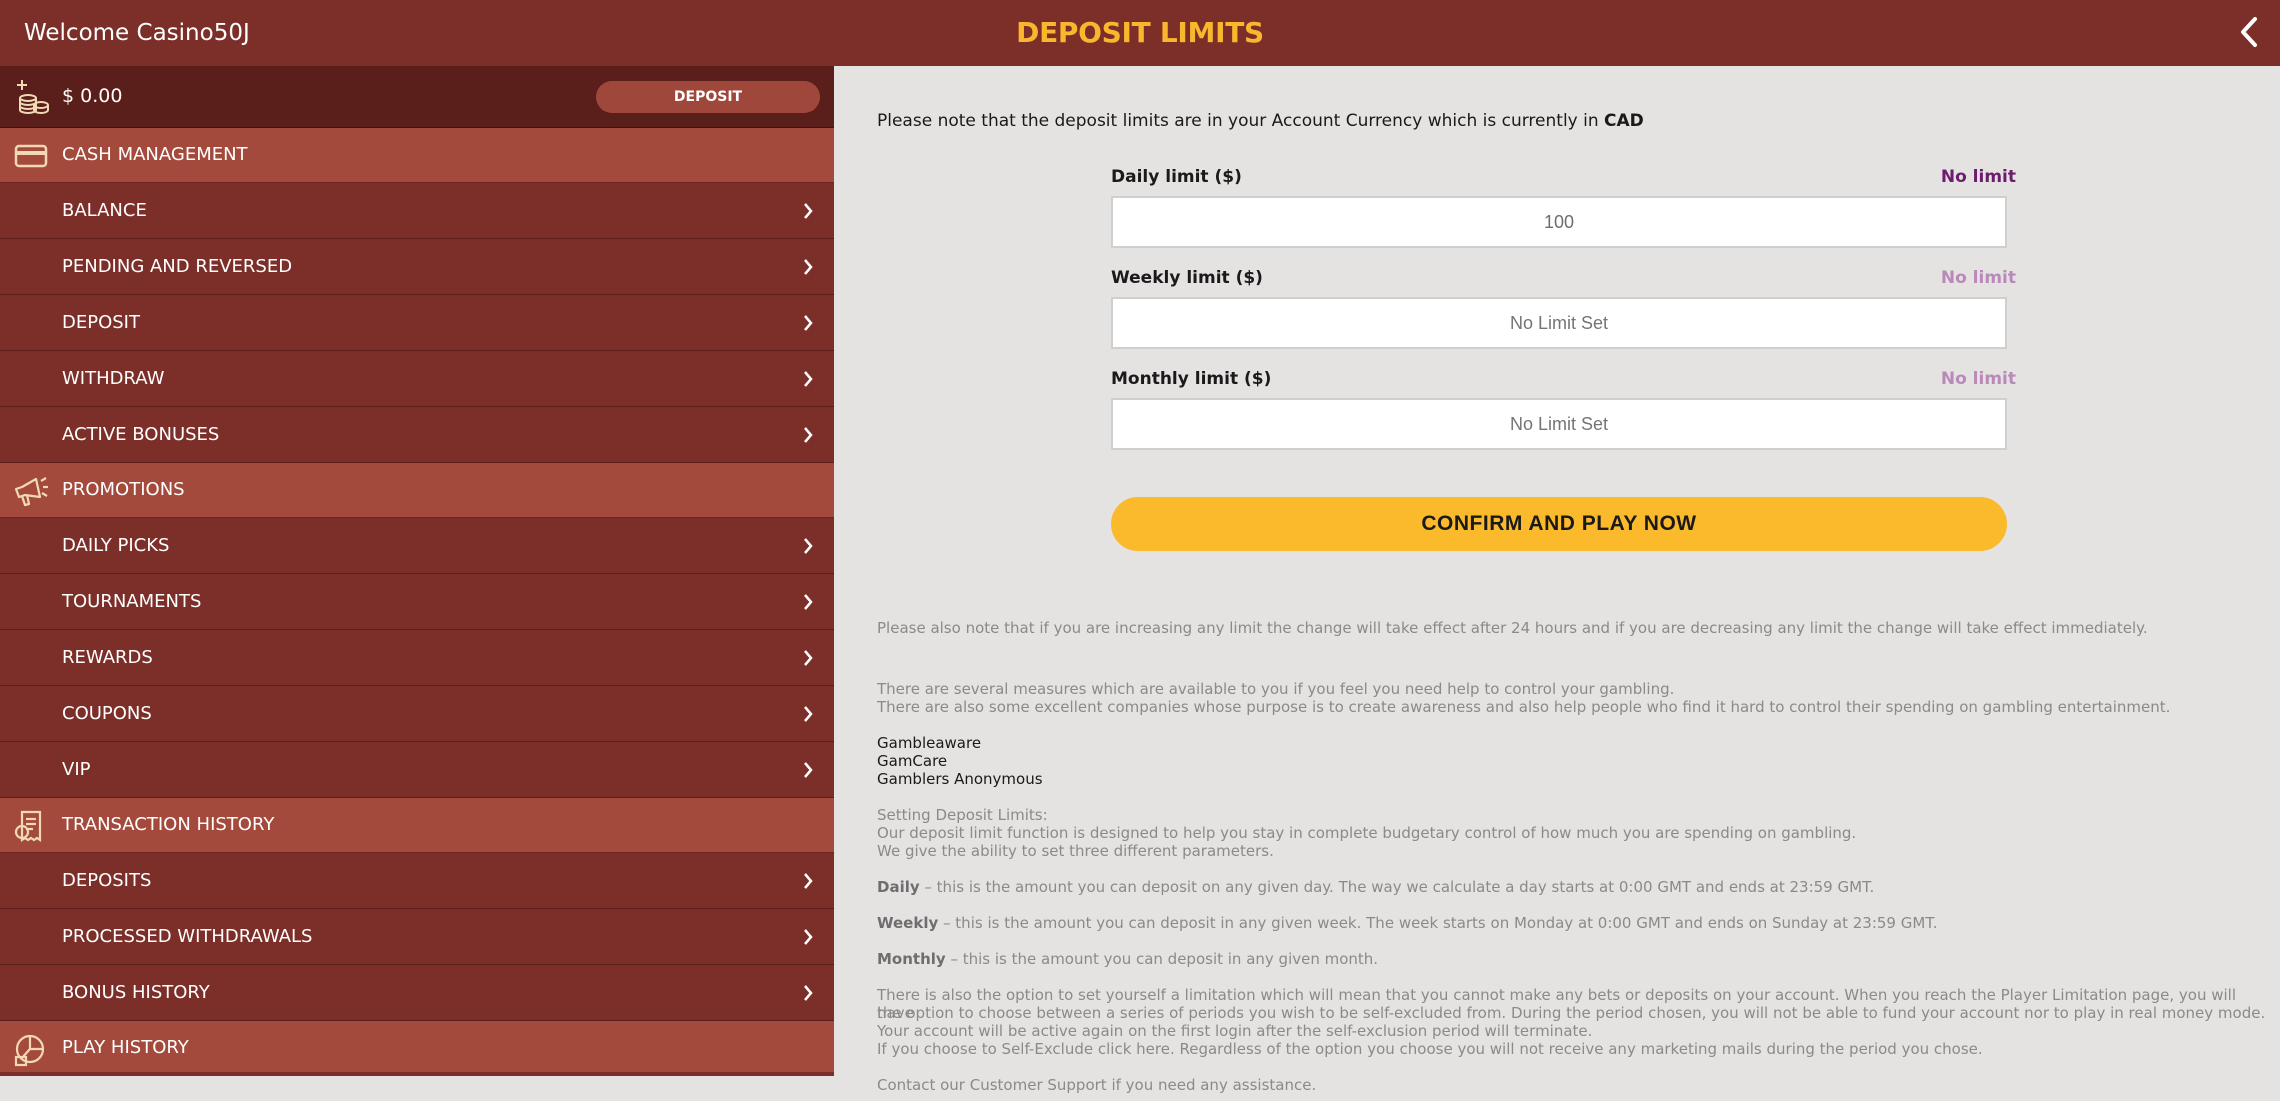 The width and height of the screenshot is (2280, 1101). What do you see at coordinates (417, 435) in the screenshot?
I see `sidebar-item-active-bonuses: ACTIVE BONUSES` at bounding box center [417, 435].